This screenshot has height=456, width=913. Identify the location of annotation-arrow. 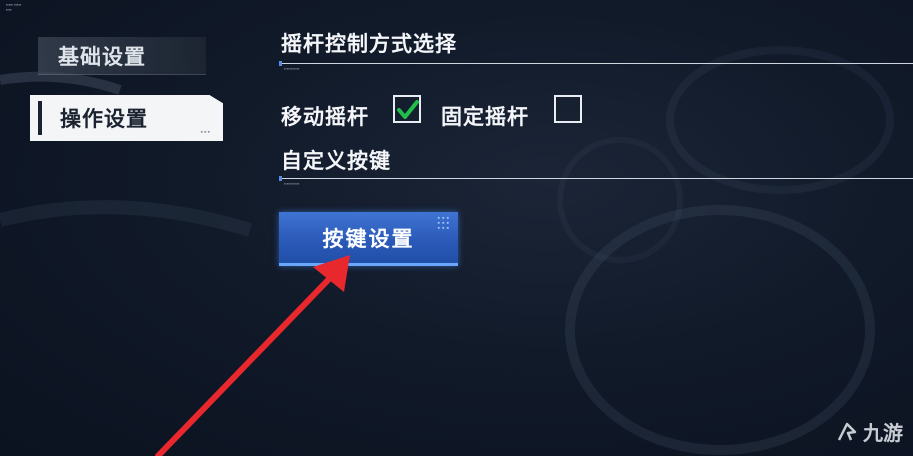
(252, 355).